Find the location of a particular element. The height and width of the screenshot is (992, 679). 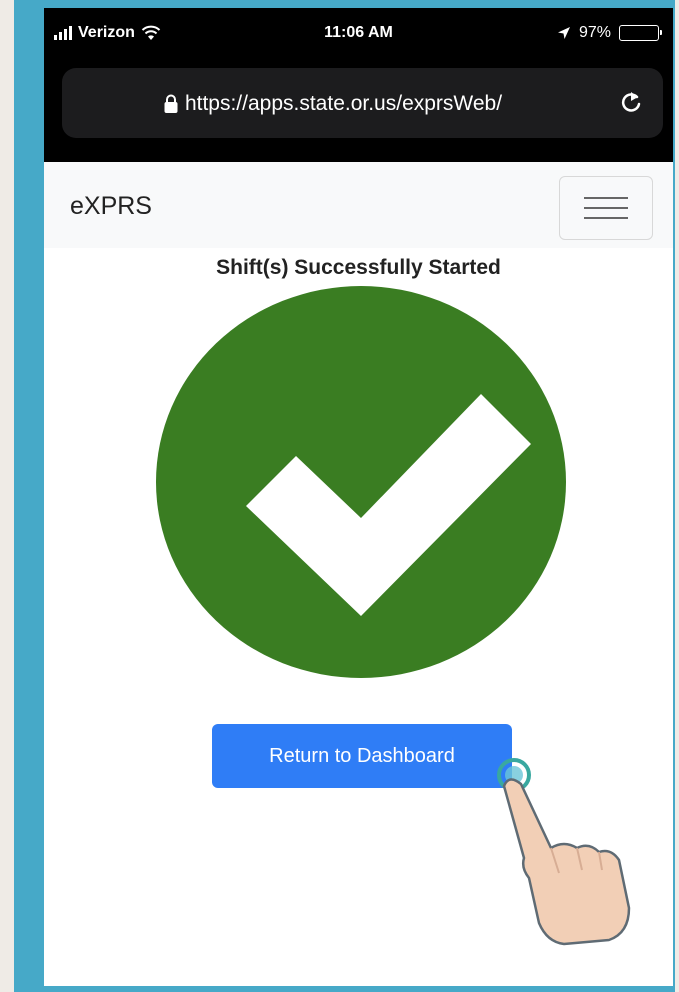

page-title: Shift(s) Successfully Started is located at coordinates (358, 267).